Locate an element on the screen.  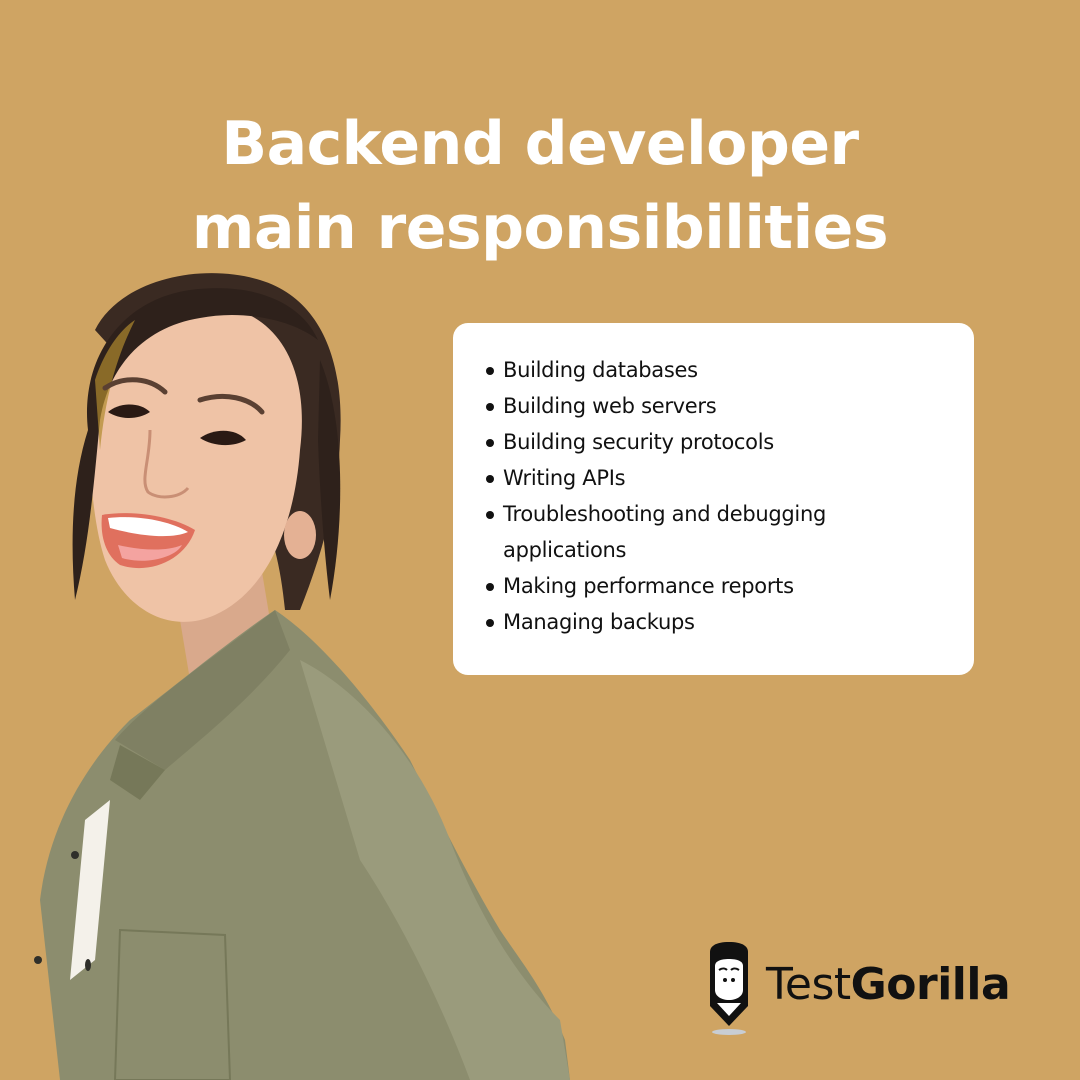
list-item: Managing backups is located at coordinates (716, 622).